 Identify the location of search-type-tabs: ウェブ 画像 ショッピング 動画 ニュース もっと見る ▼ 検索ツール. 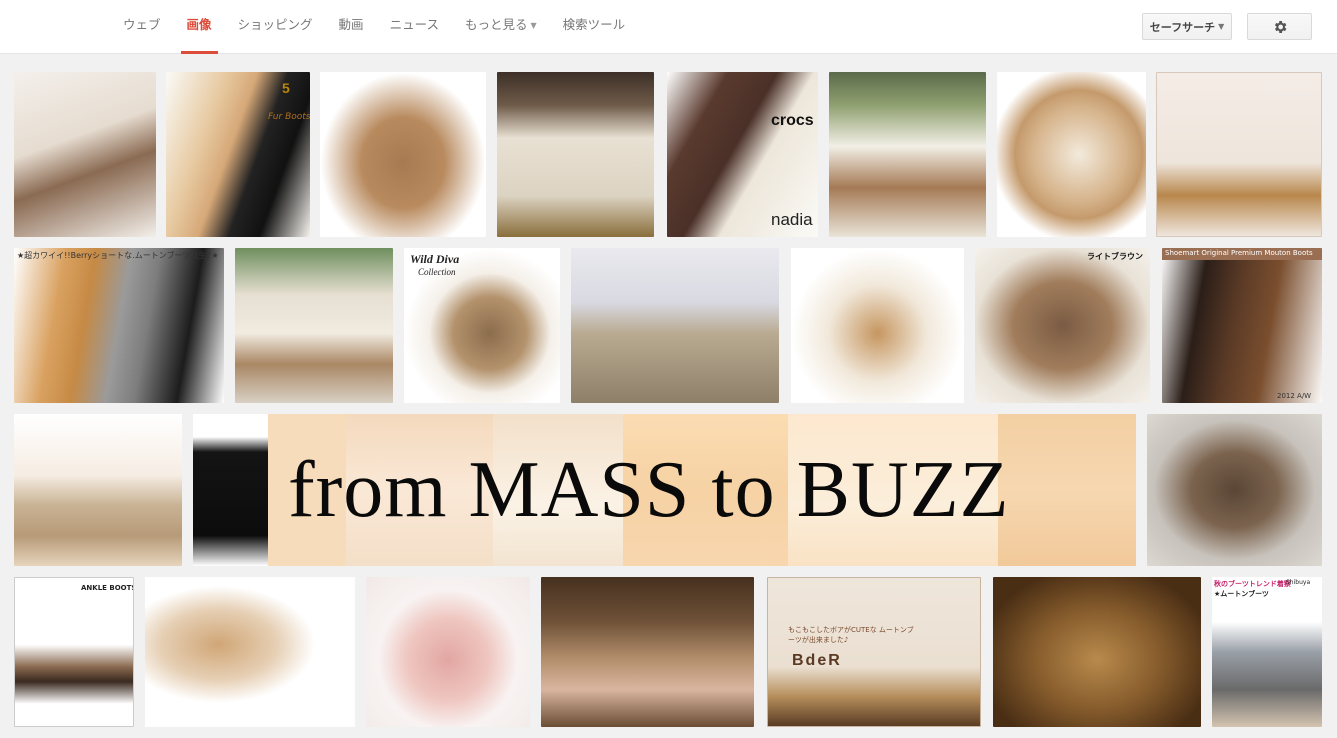
(374, 27).